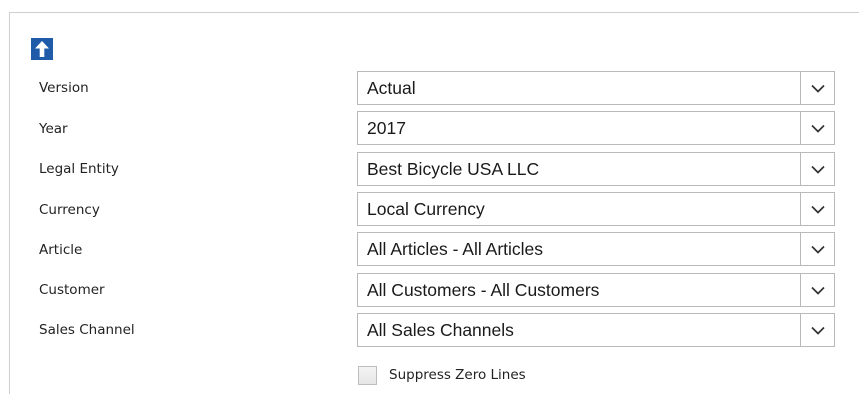  What do you see at coordinates (596, 169) in the screenshot?
I see `legal-entity-select: Best Bicycle USA LLC` at bounding box center [596, 169].